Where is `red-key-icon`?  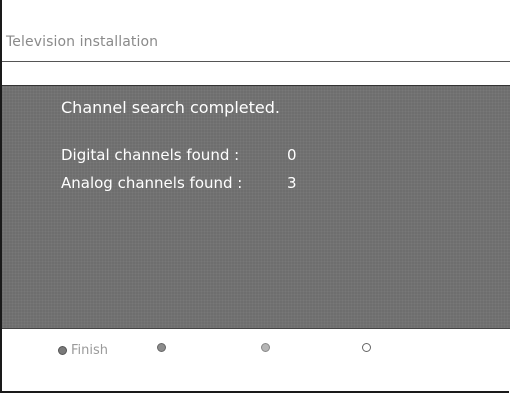 red-key-icon is located at coordinates (62, 350).